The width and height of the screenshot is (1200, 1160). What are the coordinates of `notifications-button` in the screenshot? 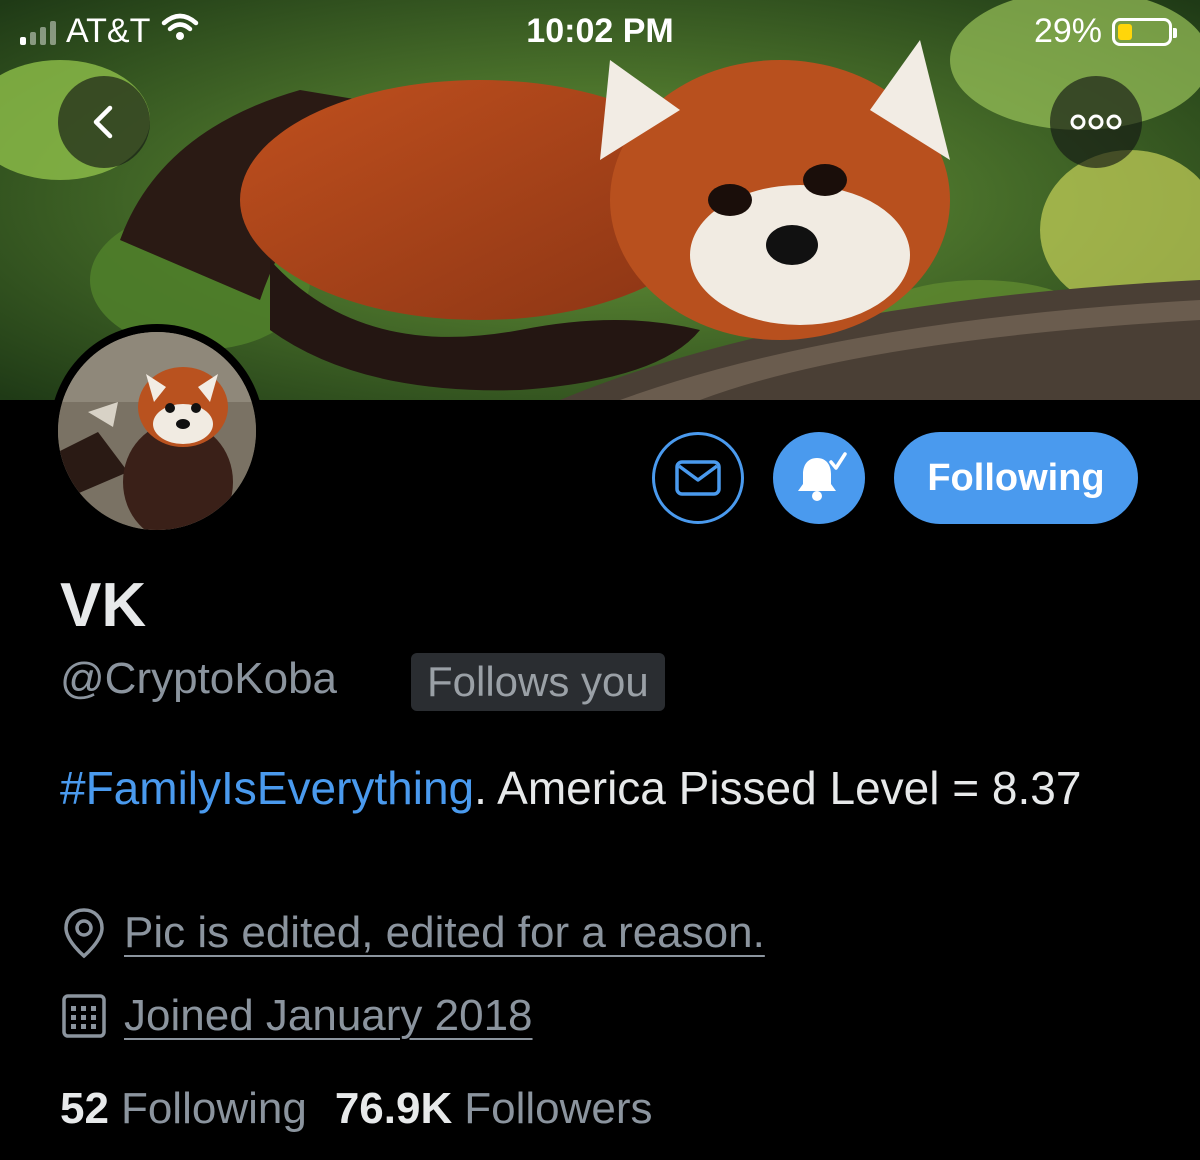 It's located at (819, 478).